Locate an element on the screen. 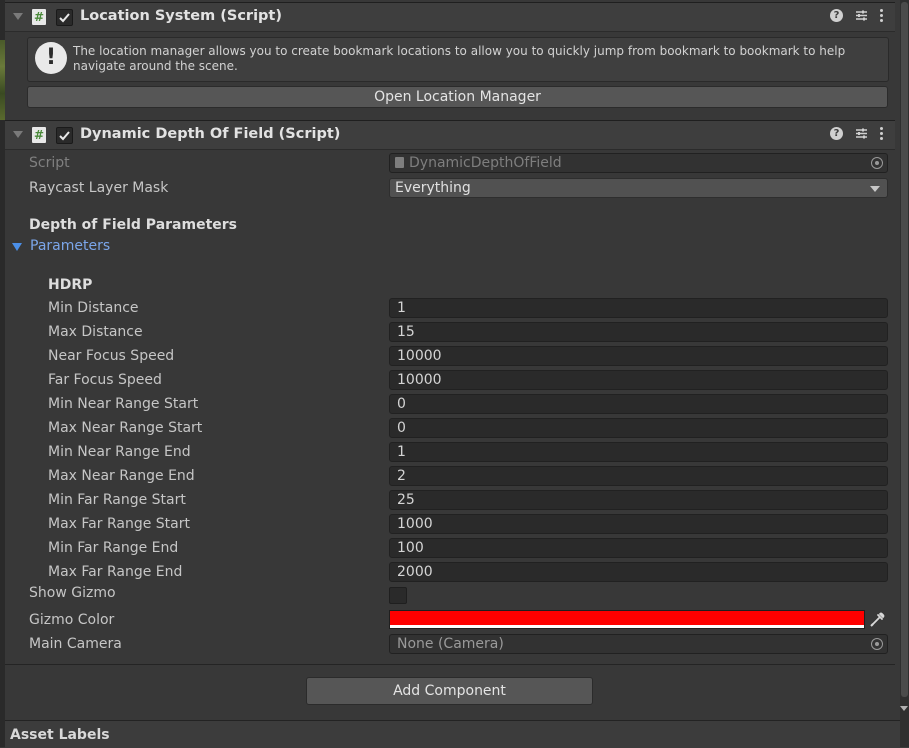 Image resolution: width=909 pixels, height=748 pixels. open-location-manager-button: Open Location Manager is located at coordinates (457, 97).